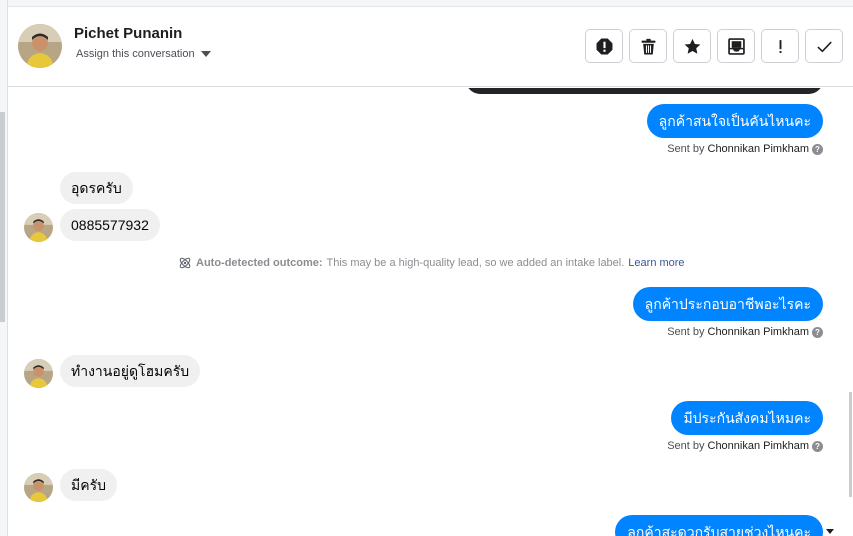 This screenshot has height=536, width=853. I want to click on star-button, so click(692, 46).